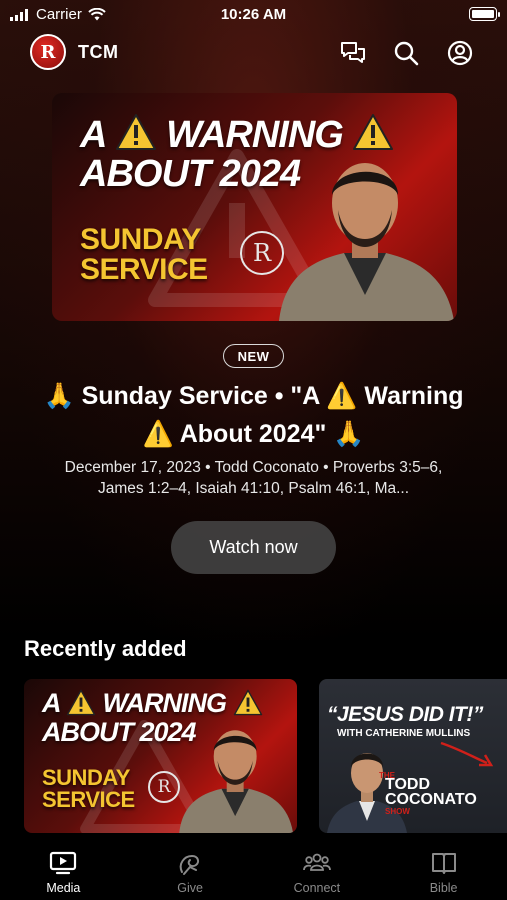 This screenshot has height=900, width=507. What do you see at coordinates (397, 811) in the screenshot?
I see `show-word: SHOW` at bounding box center [397, 811].